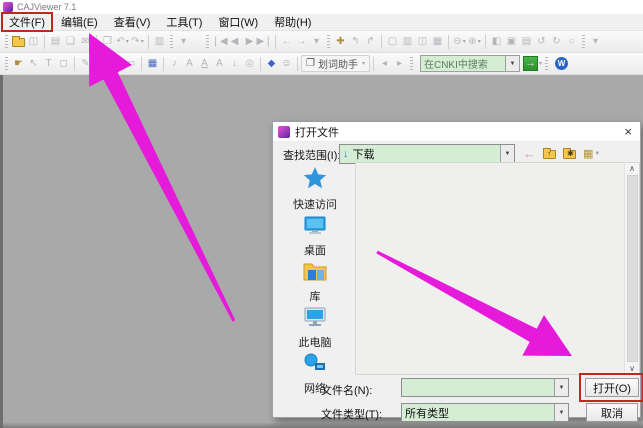  I want to click on nav-overflow-icon: ▾, so click(316, 42).